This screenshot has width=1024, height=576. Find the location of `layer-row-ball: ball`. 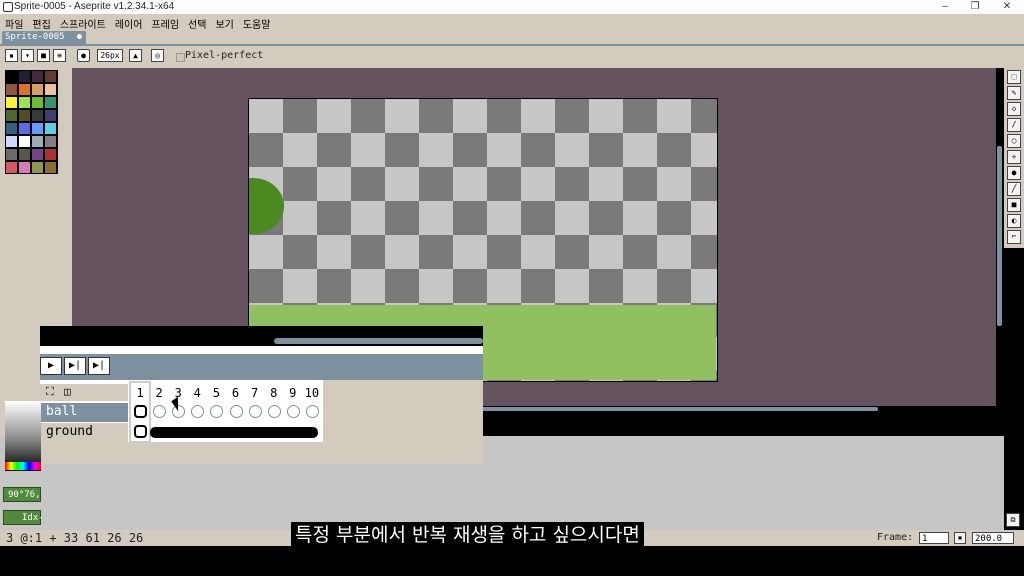

layer-row-ball: ball is located at coordinates (84, 412).